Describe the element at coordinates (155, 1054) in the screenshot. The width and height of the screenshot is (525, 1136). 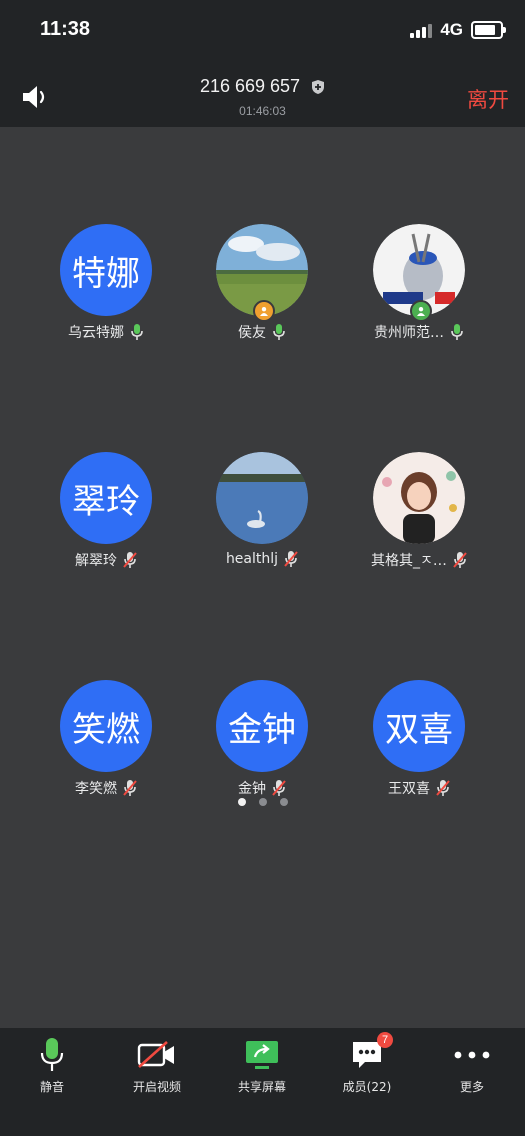
I see `video-off-icon` at that location.